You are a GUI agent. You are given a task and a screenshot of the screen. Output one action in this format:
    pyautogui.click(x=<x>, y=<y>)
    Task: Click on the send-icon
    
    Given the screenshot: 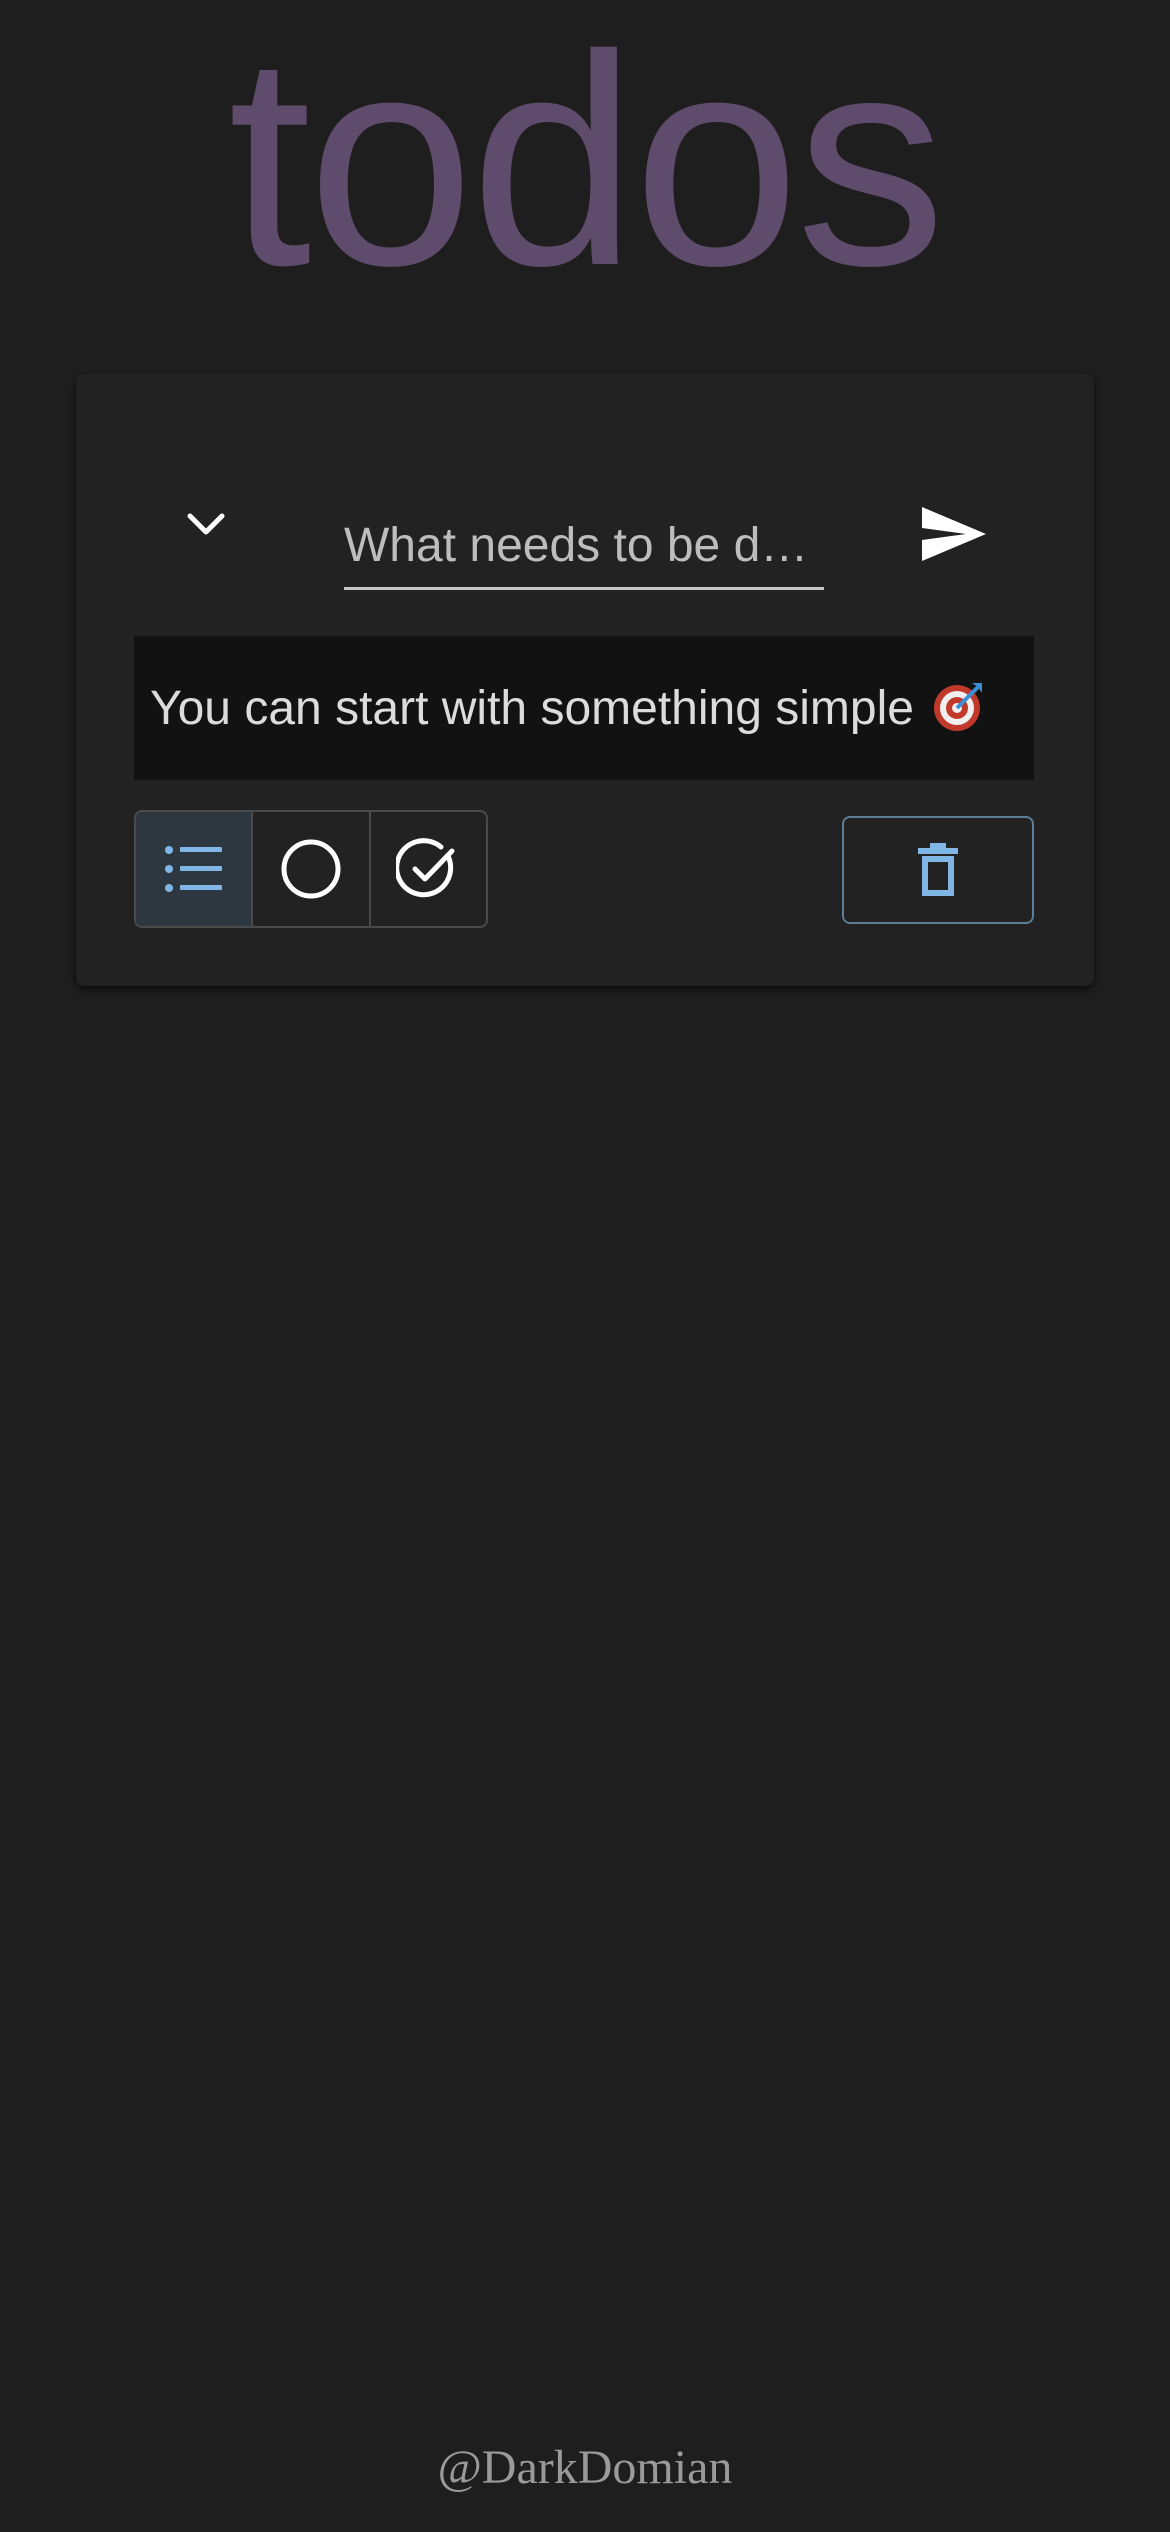 What is the action you would take?
    pyautogui.click(x=954, y=534)
    